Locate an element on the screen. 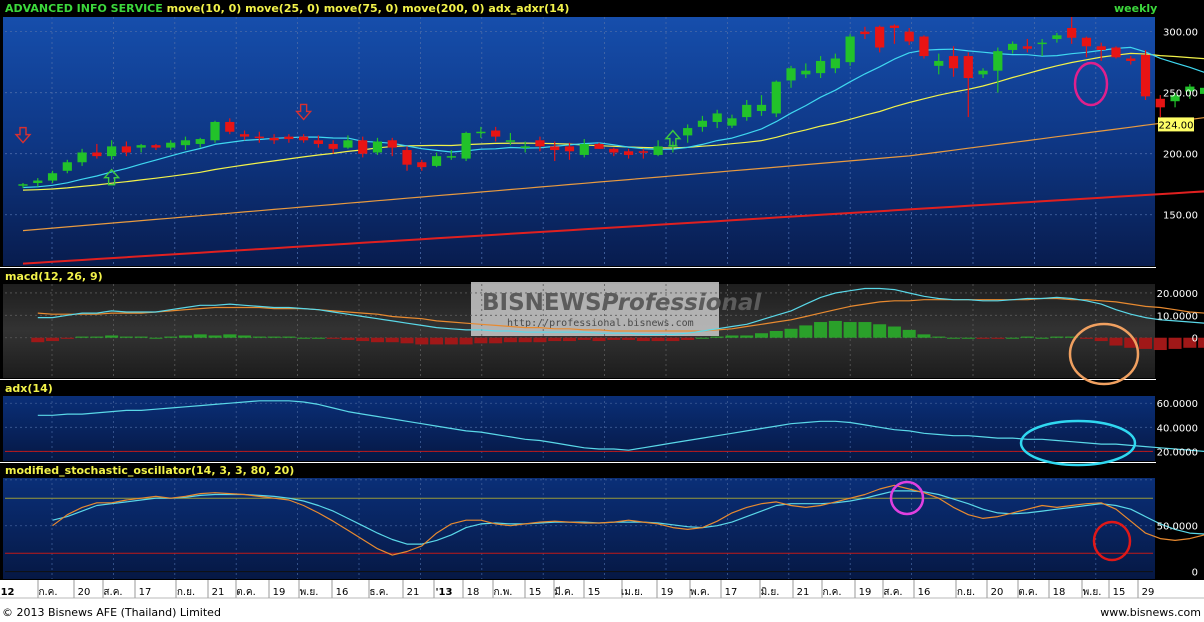 The height and width of the screenshot is (622, 1204). x-tick-label: 17 is located at coordinates (145, 592).